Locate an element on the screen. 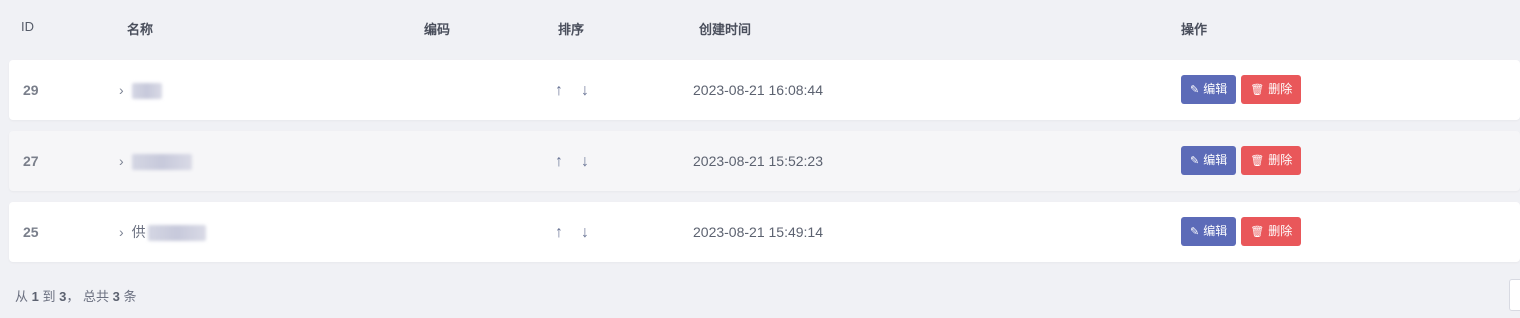 The width and height of the screenshot is (1520, 318). column-header-code: 编码 is located at coordinates (437, 28).